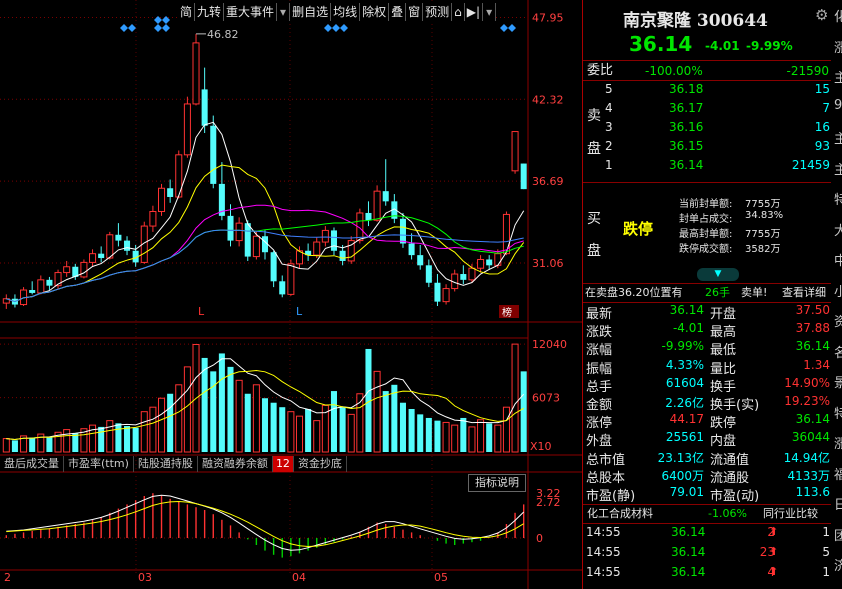 The height and width of the screenshot is (589, 842). Describe the element at coordinates (210, 12) in the screenshot. I see `toolbar-jiuzhuan: 九转` at that location.